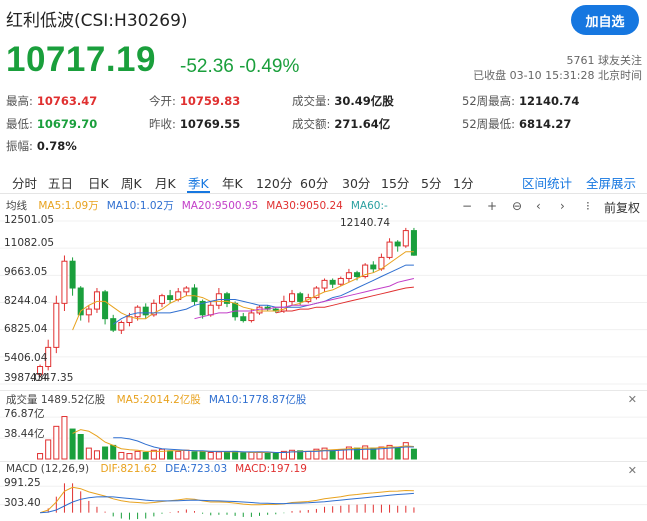  I want to click on axis-tick-label: 5406.04, so click(26, 358).